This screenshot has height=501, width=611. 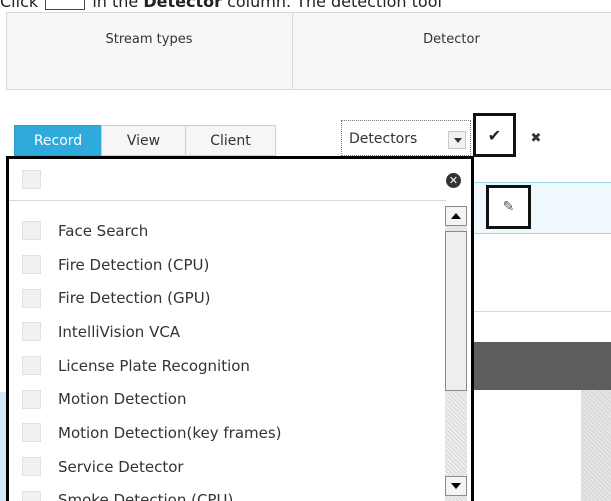 What do you see at coordinates (103, 230) in the screenshot?
I see `list-item-label: Face Search` at bounding box center [103, 230].